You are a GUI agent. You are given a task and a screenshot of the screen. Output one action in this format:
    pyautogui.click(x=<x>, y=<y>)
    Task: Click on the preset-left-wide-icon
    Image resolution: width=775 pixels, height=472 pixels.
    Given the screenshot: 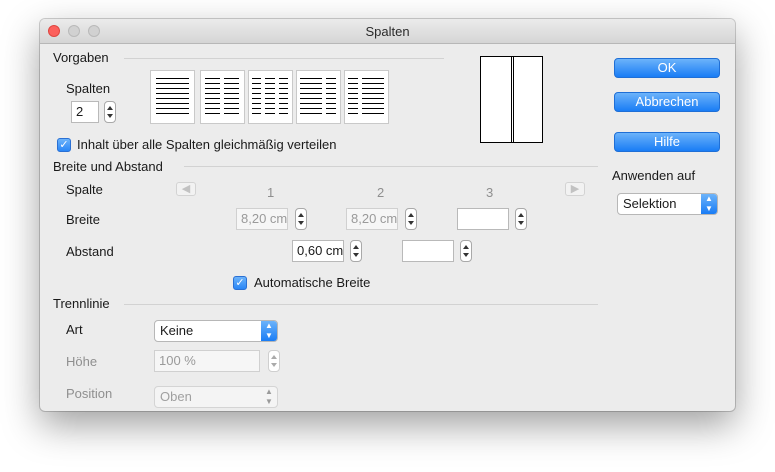 What is the action you would take?
    pyautogui.click(x=318, y=96)
    